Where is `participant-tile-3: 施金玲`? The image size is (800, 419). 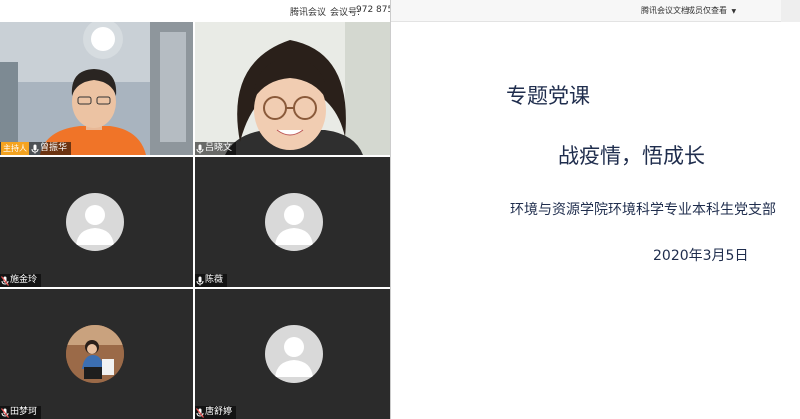
participant-tile-3: 施金玲 is located at coordinates (96, 222).